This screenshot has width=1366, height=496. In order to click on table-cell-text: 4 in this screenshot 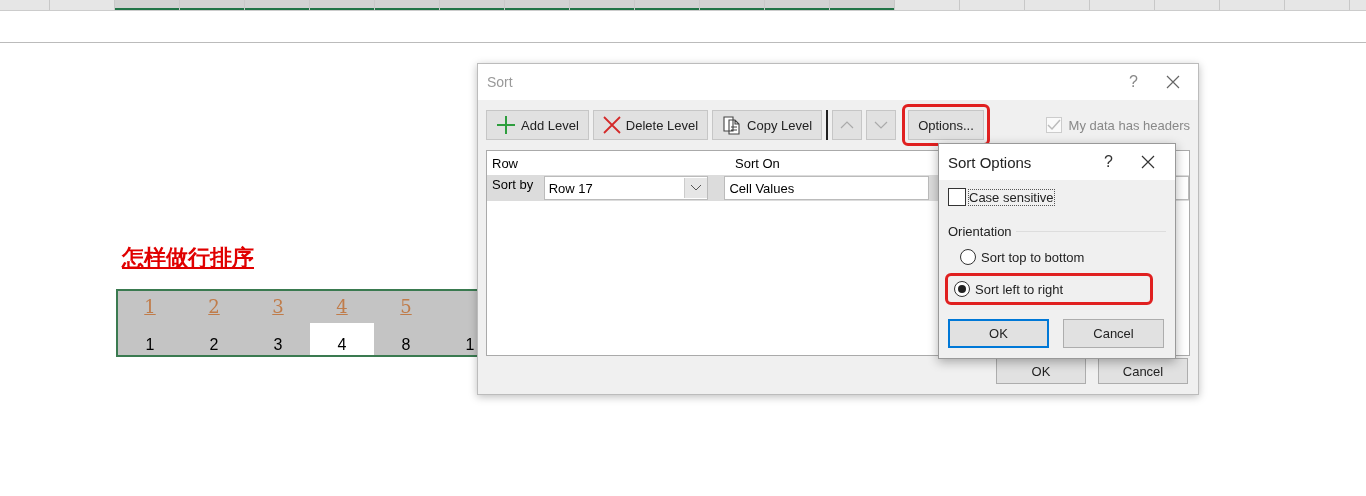, I will do `click(342, 307)`.